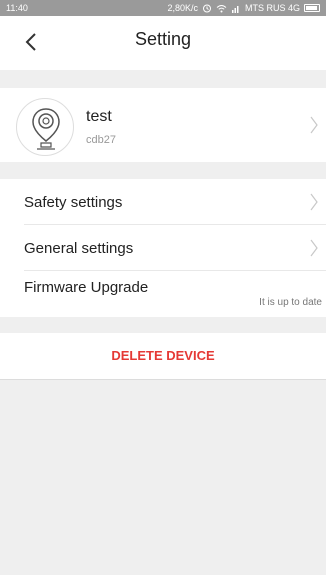 Image resolution: width=326 pixels, height=575 pixels. Describe the element at coordinates (221, 8) in the screenshot. I see `wifi-icon` at that location.